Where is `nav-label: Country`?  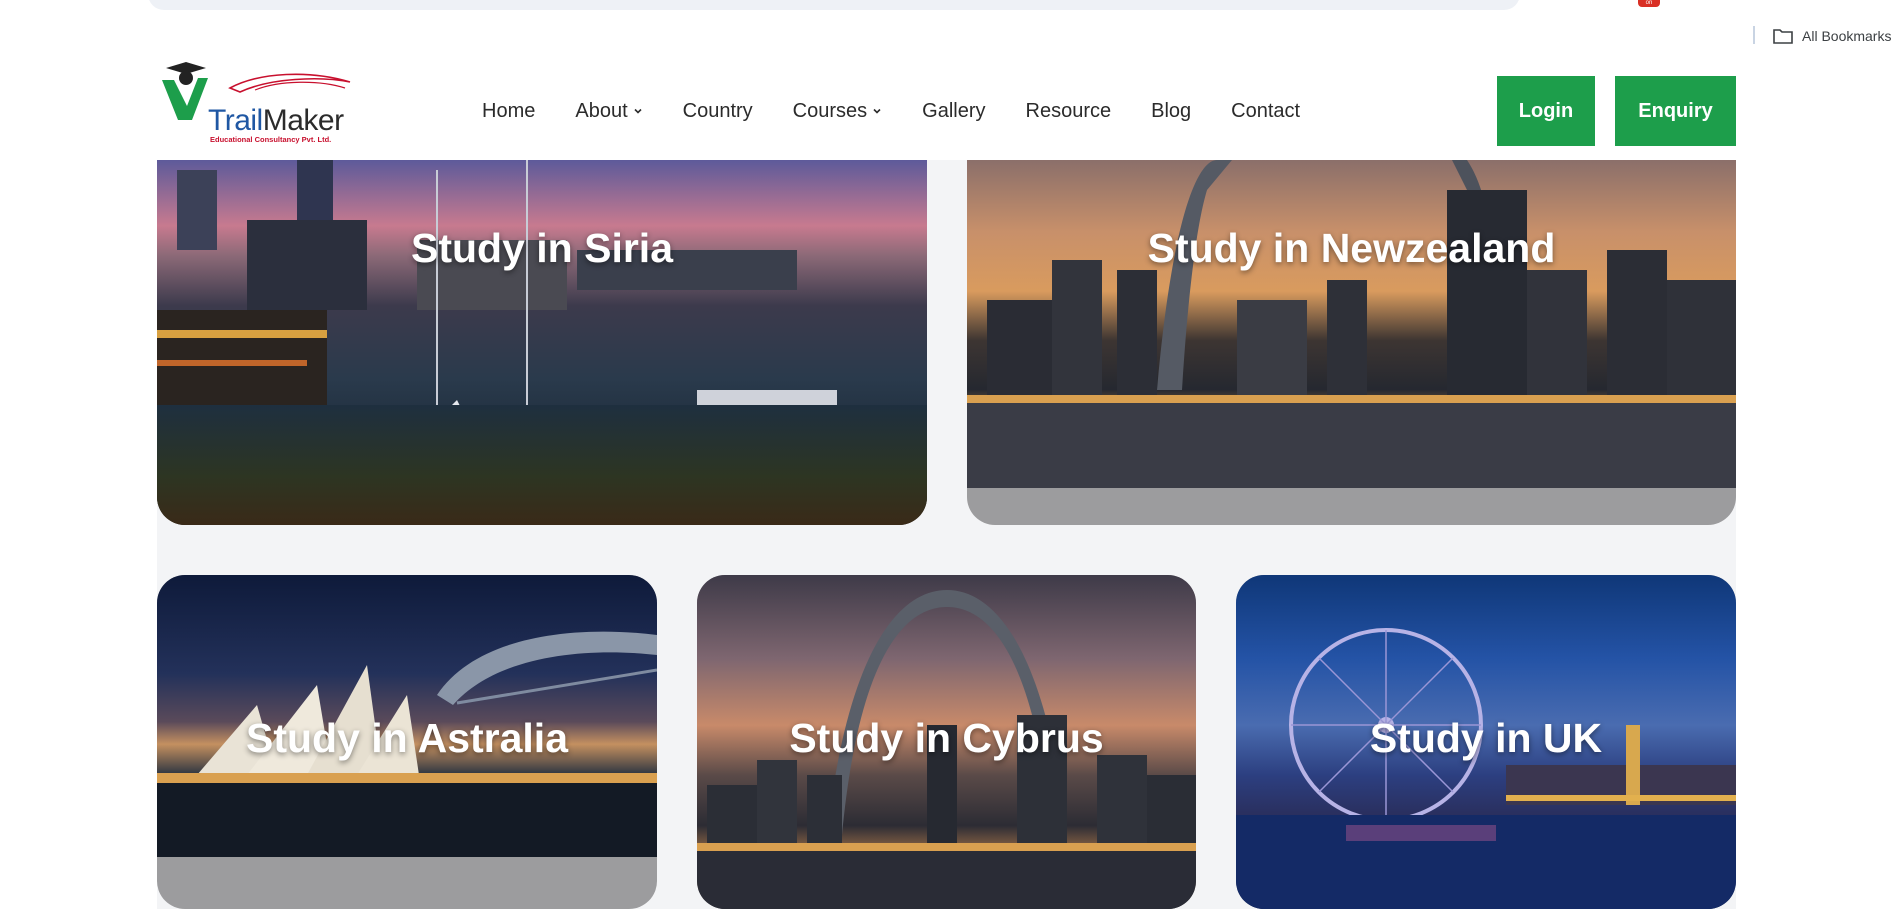 nav-label: Country is located at coordinates (717, 110).